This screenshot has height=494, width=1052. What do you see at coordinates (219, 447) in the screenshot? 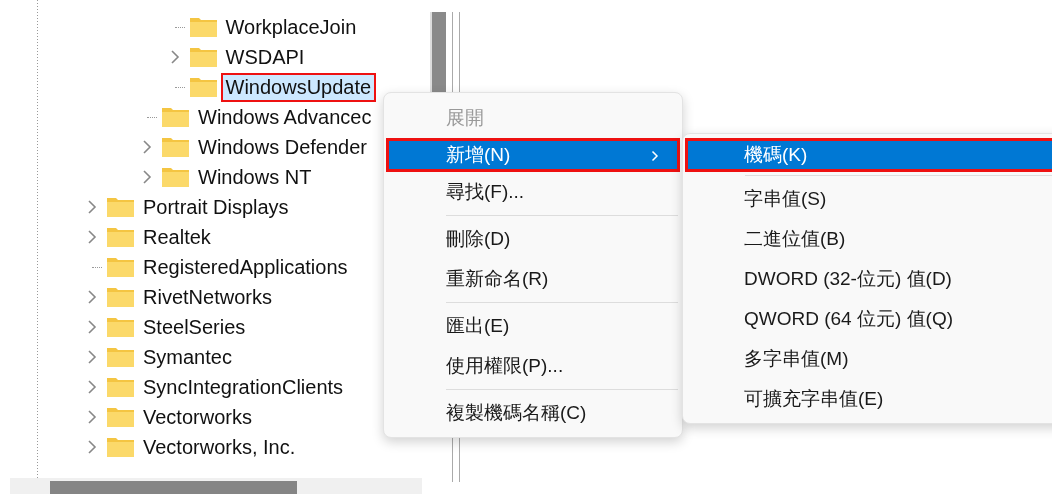
I see `tree-item: Vectorworks, Inc.` at bounding box center [219, 447].